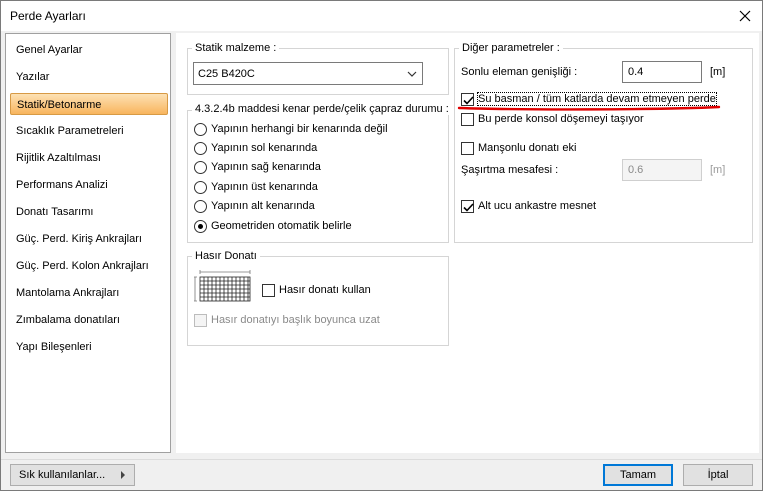 The width and height of the screenshot is (763, 491). Describe the element at coordinates (48, 16) in the screenshot. I see `window-title: Perde Ayarları` at that location.